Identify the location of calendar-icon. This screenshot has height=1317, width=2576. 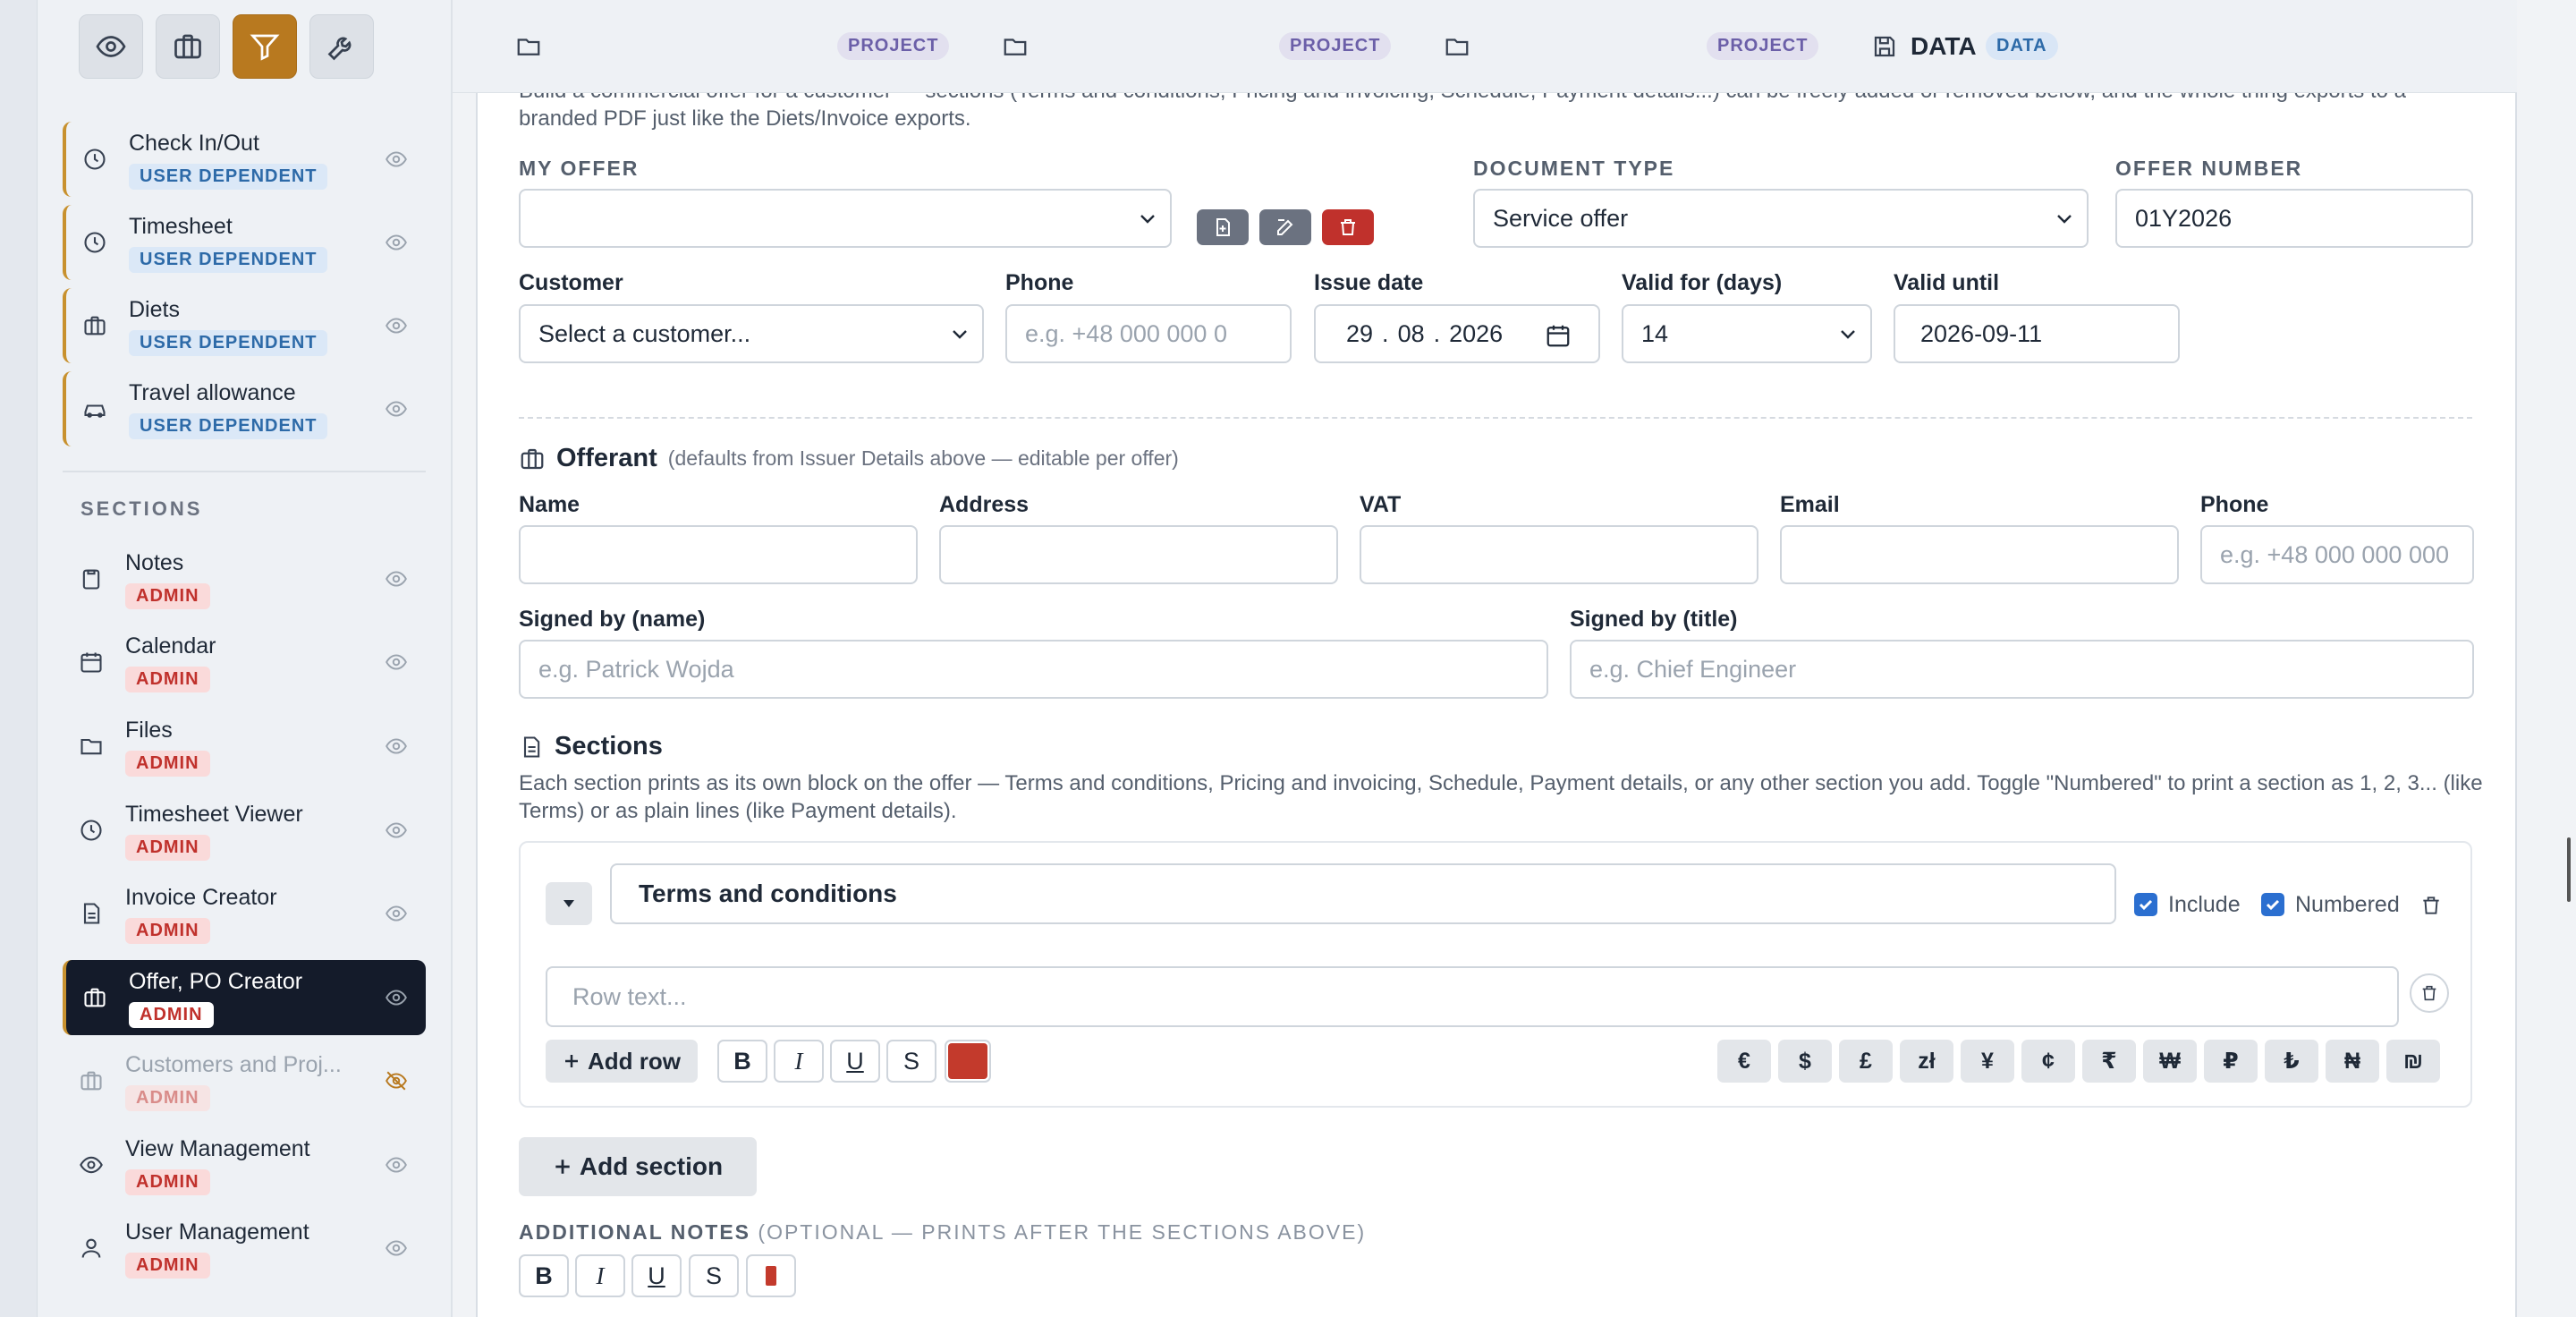
(1558, 335).